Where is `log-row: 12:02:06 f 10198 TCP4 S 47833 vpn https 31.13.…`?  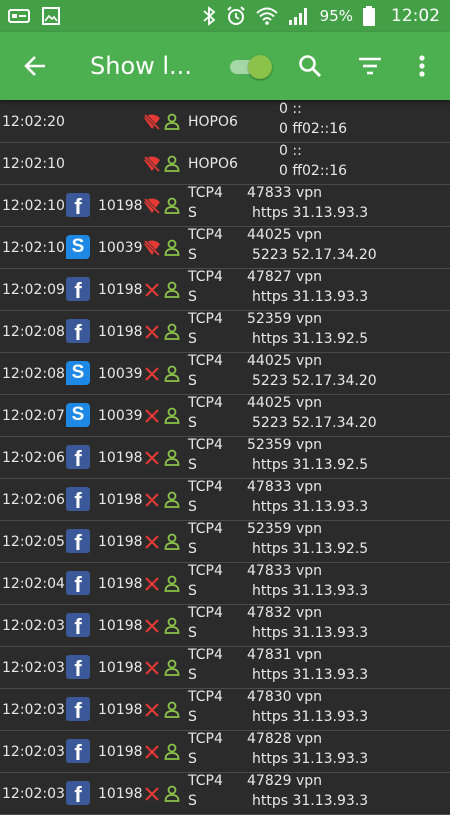 log-row: 12:02:06 f 10198 TCP4 S 47833 vpn https 31.13.… is located at coordinates (225, 500).